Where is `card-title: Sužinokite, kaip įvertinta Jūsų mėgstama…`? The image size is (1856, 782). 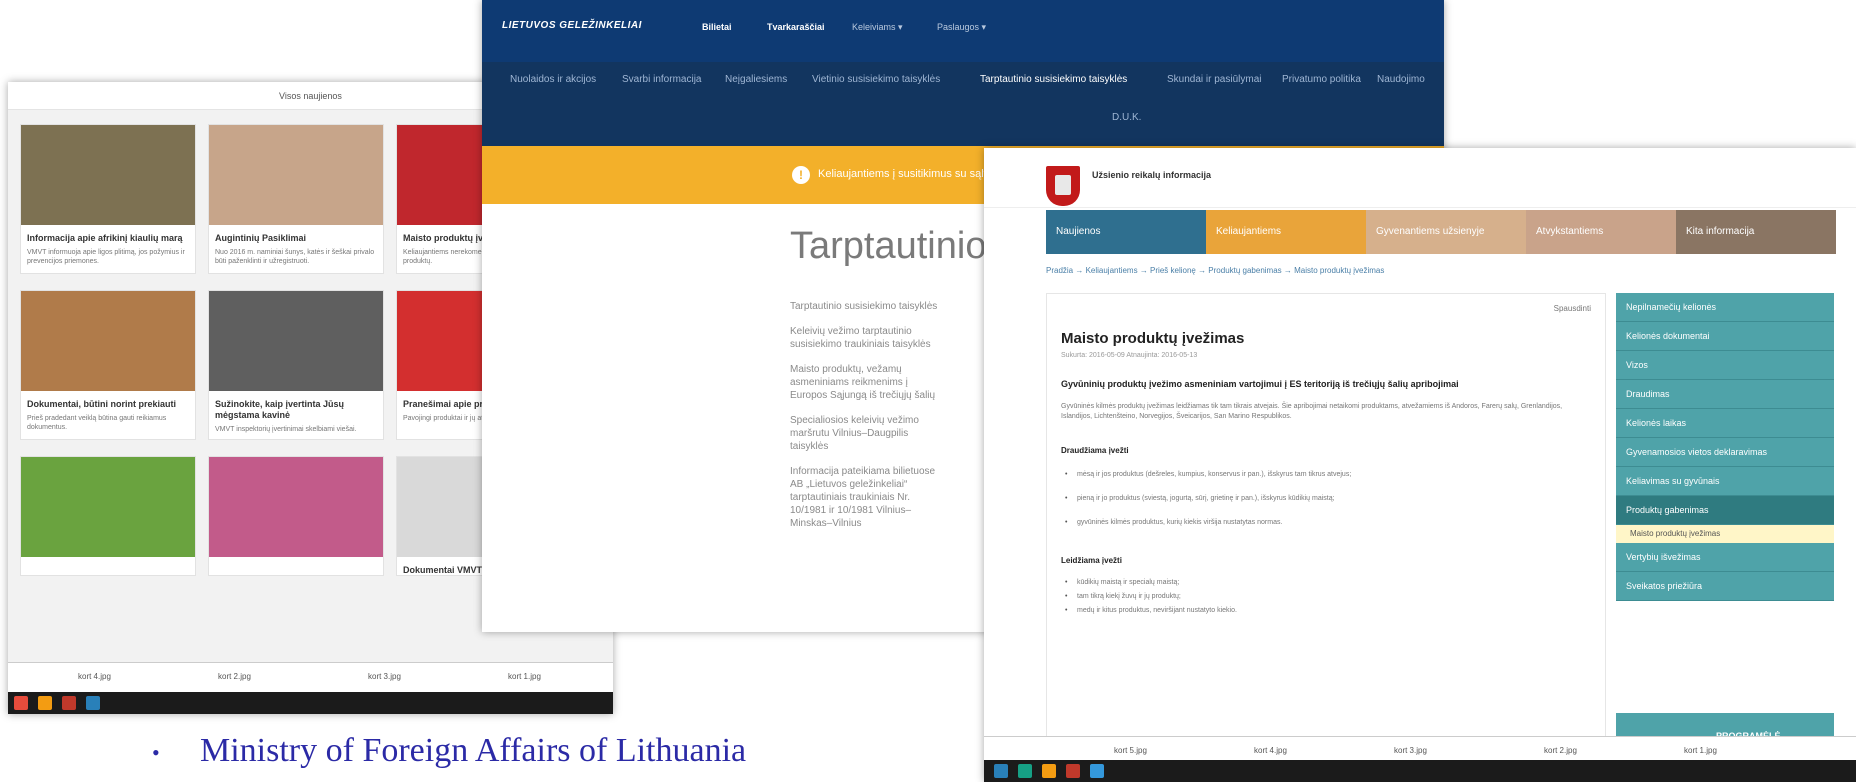 card-title: Sužinokite, kaip įvertinta Jūsų mėgstama… is located at coordinates (280, 409).